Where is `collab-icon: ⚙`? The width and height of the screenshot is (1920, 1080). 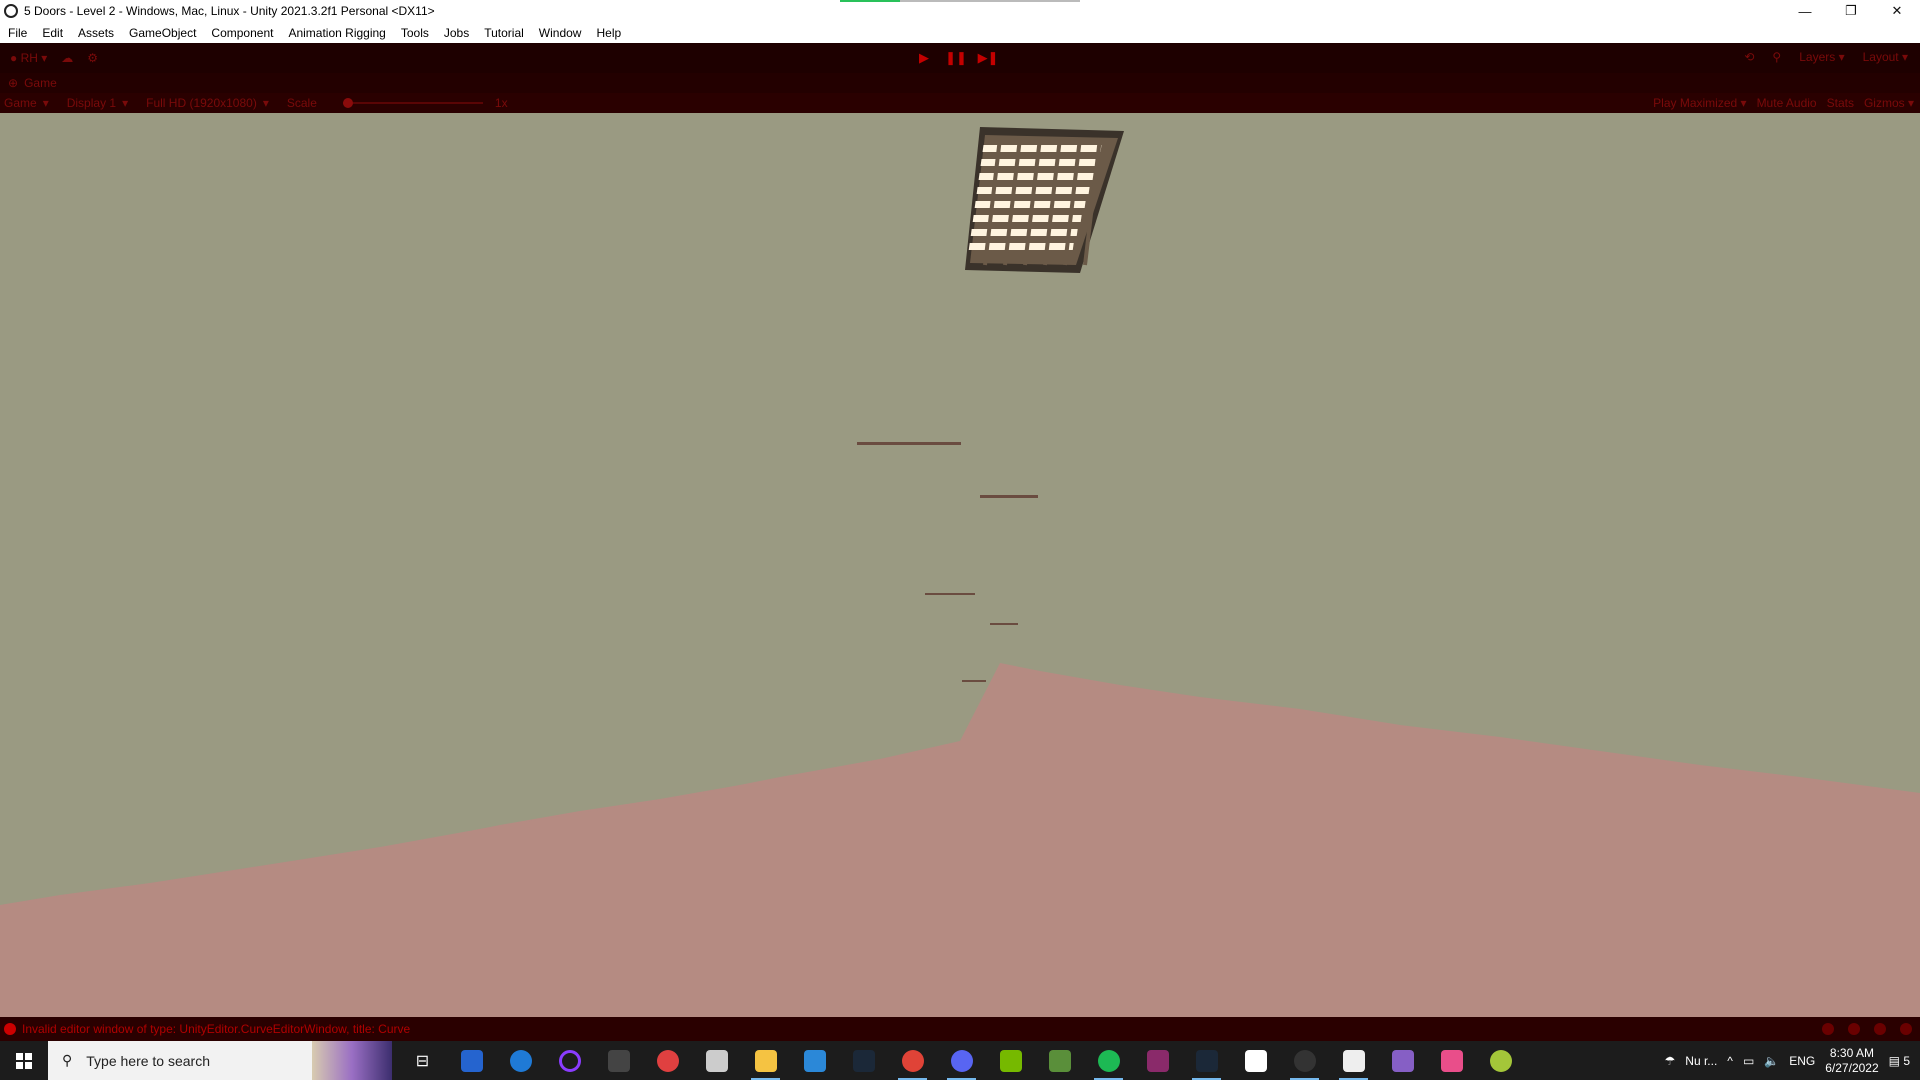
collab-icon: ⚙ is located at coordinates (92, 58).